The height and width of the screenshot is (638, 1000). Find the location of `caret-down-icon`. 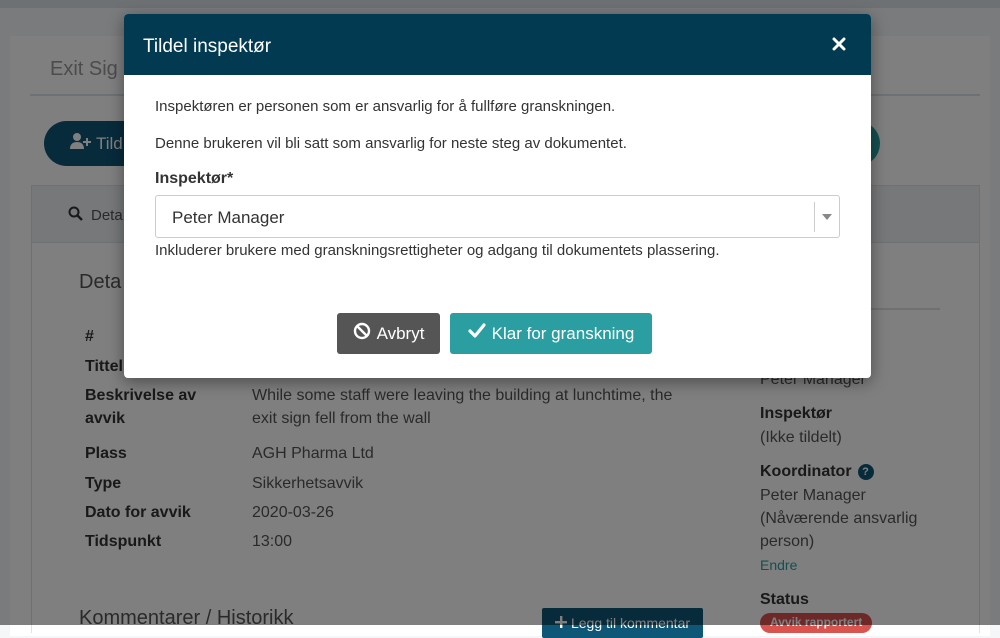

caret-down-icon is located at coordinates (827, 217).